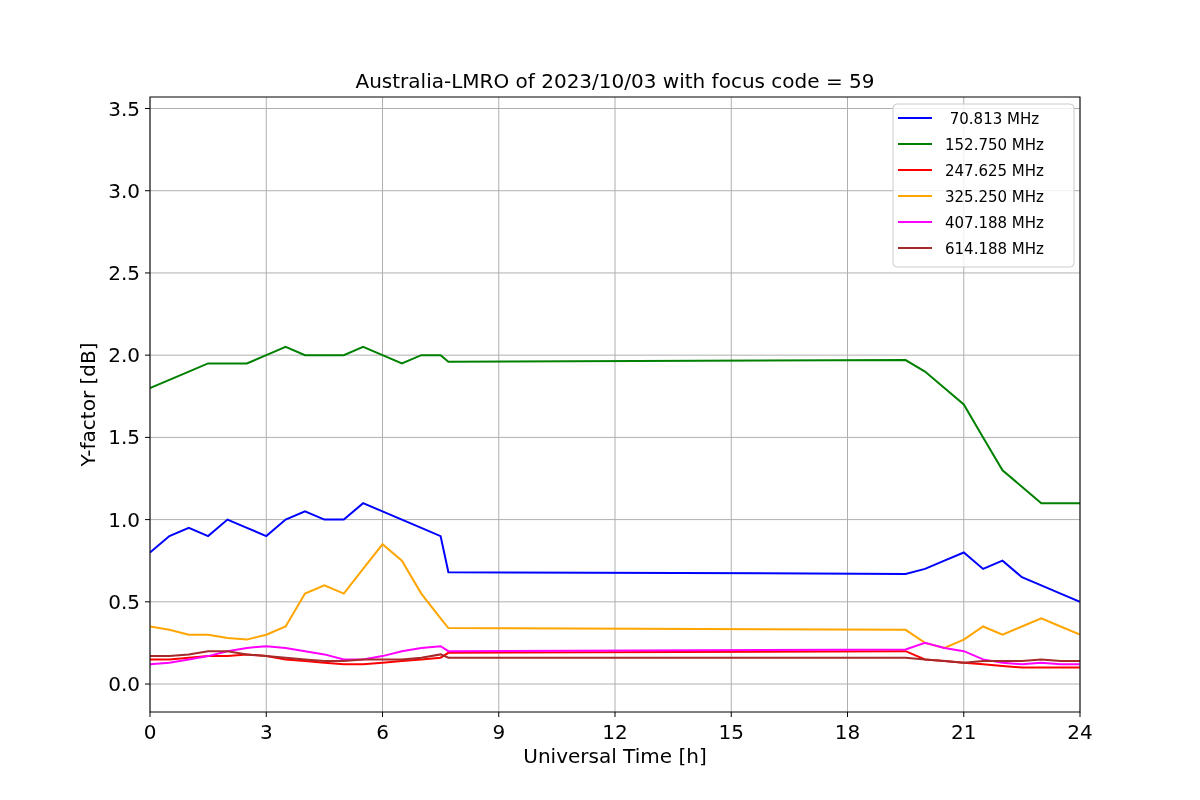 The width and height of the screenshot is (1200, 800). Describe the element at coordinates (266, 732) in the screenshot. I see `x-tick-label: 3` at that location.